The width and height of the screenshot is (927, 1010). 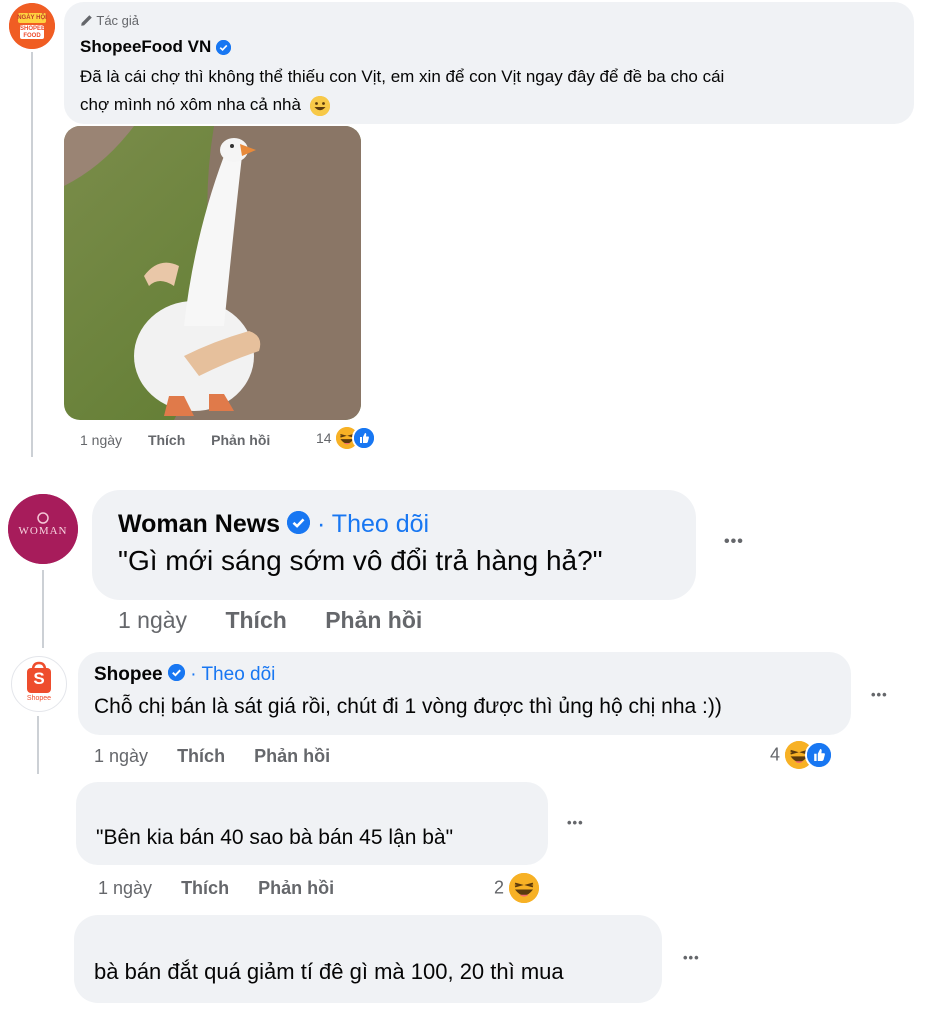 What do you see at coordinates (33, 32) in the screenshot?
I see `avatar-text-bottom: SHOPEE FOOD` at bounding box center [33, 32].